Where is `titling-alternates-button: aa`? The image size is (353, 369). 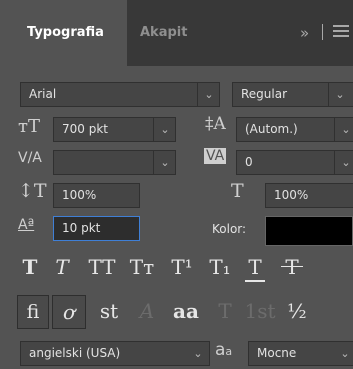
titling-alternates-button: aa is located at coordinates (186, 311).